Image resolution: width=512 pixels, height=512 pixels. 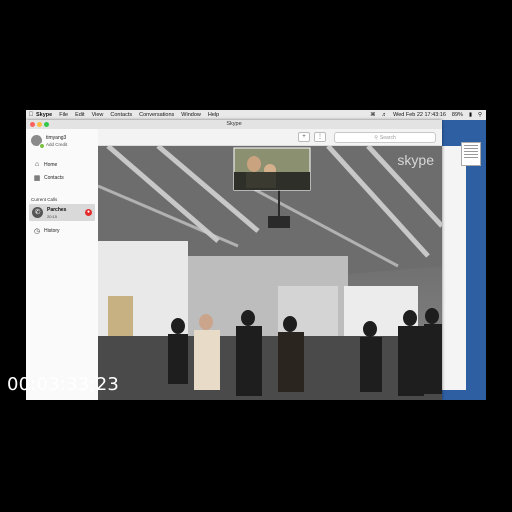 What do you see at coordinates (373, 115) in the screenshot?
I see `wifi-icon: ⌘` at bounding box center [373, 115].